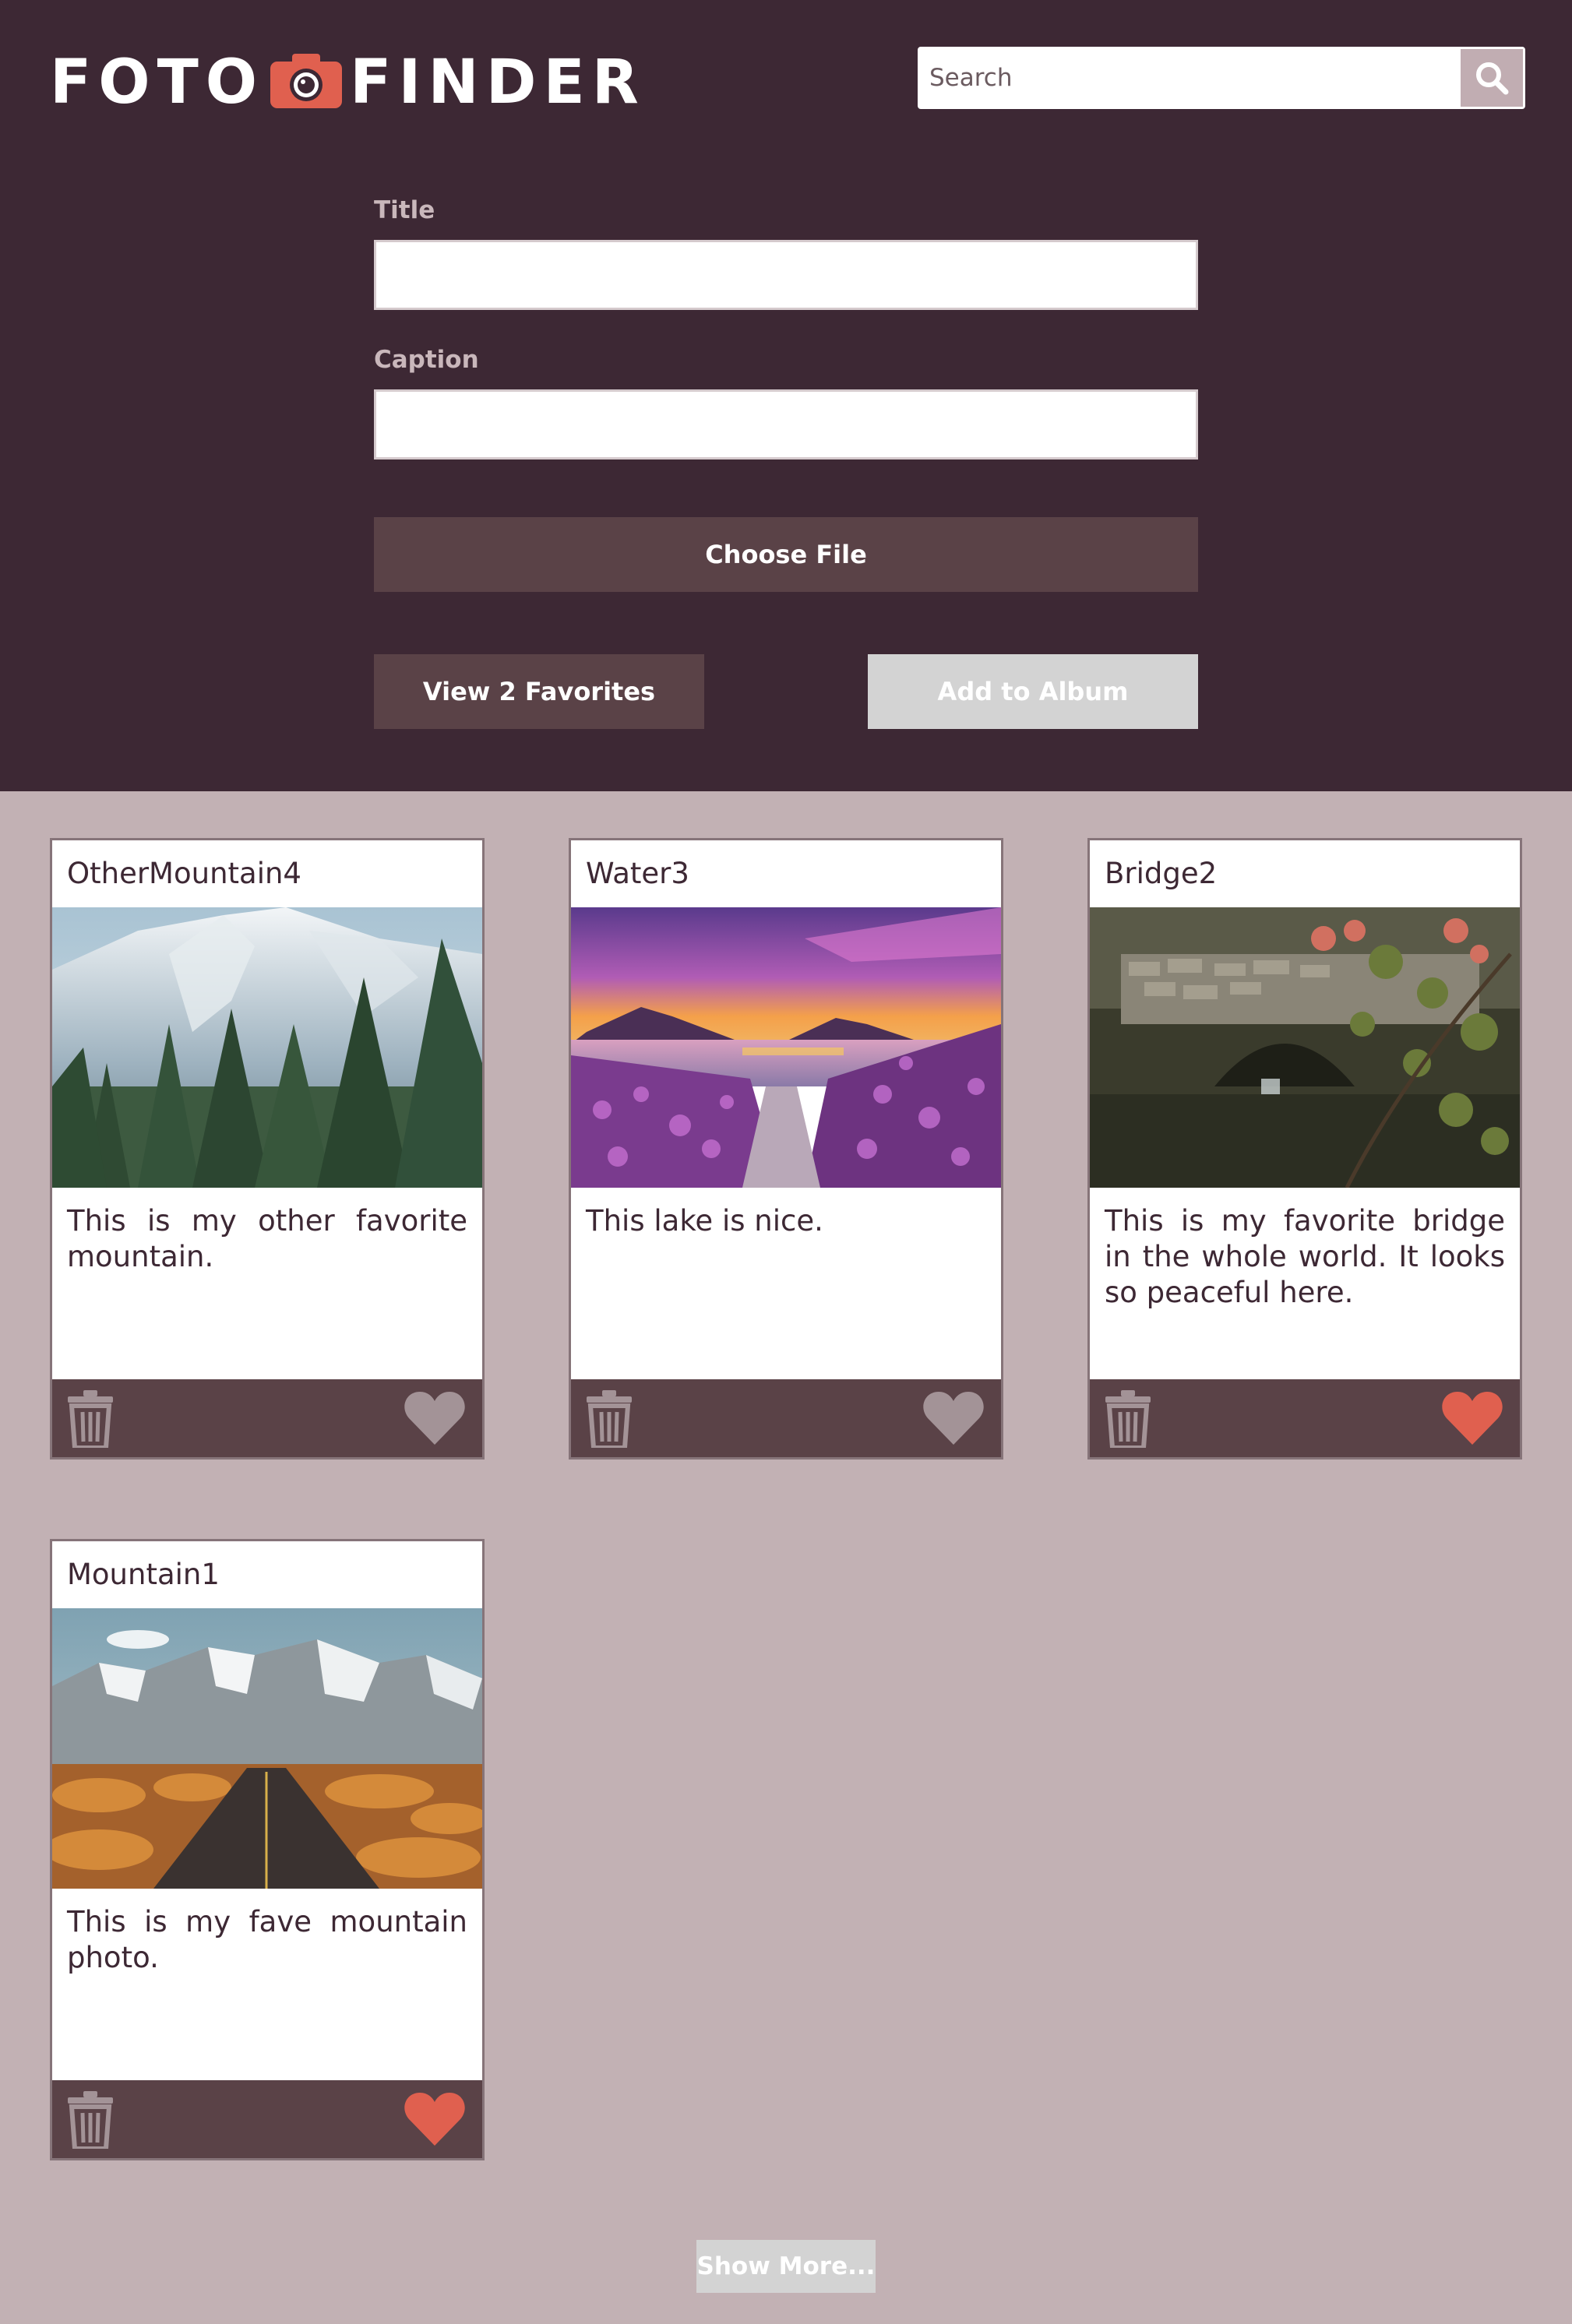 This screenshot has height=2324, width=1572. Describe the element at coordinates (267, 1939) in the screenshot. I see `card-caption: This is my fave mountain photo.` at that location.